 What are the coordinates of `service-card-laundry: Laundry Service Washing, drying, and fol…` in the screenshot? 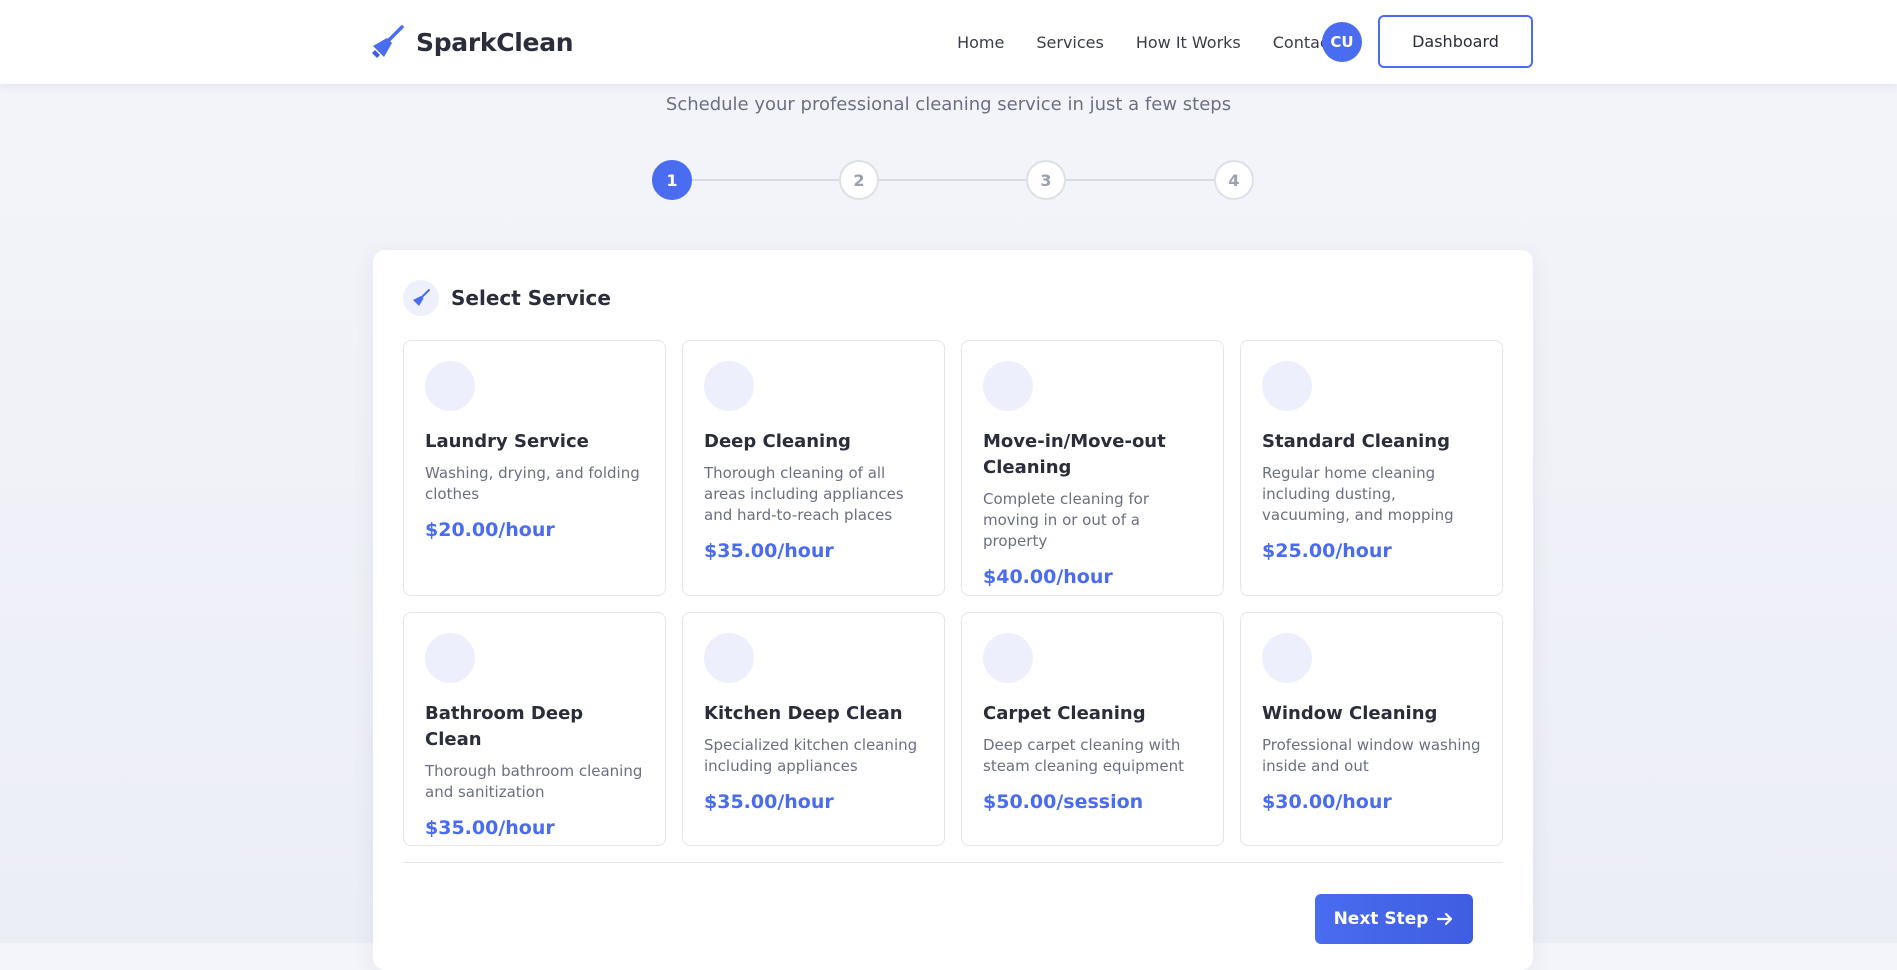 It's located at (534, 468).